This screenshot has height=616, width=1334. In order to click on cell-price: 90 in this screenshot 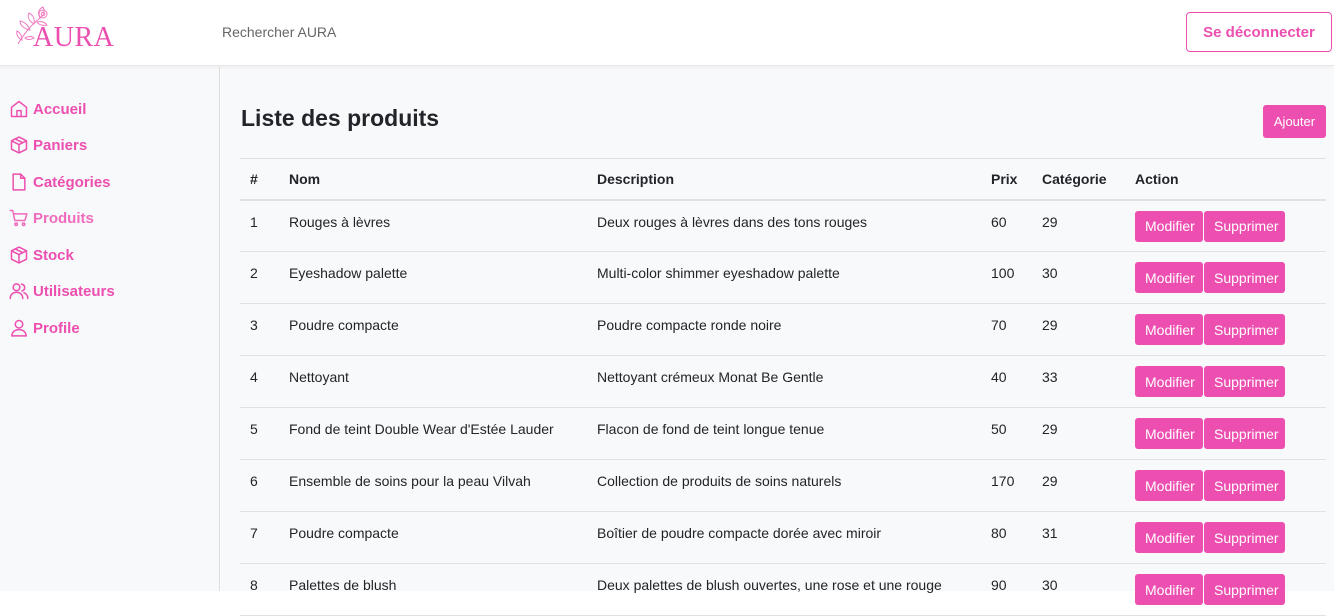, I will do `click(999, 585)`.